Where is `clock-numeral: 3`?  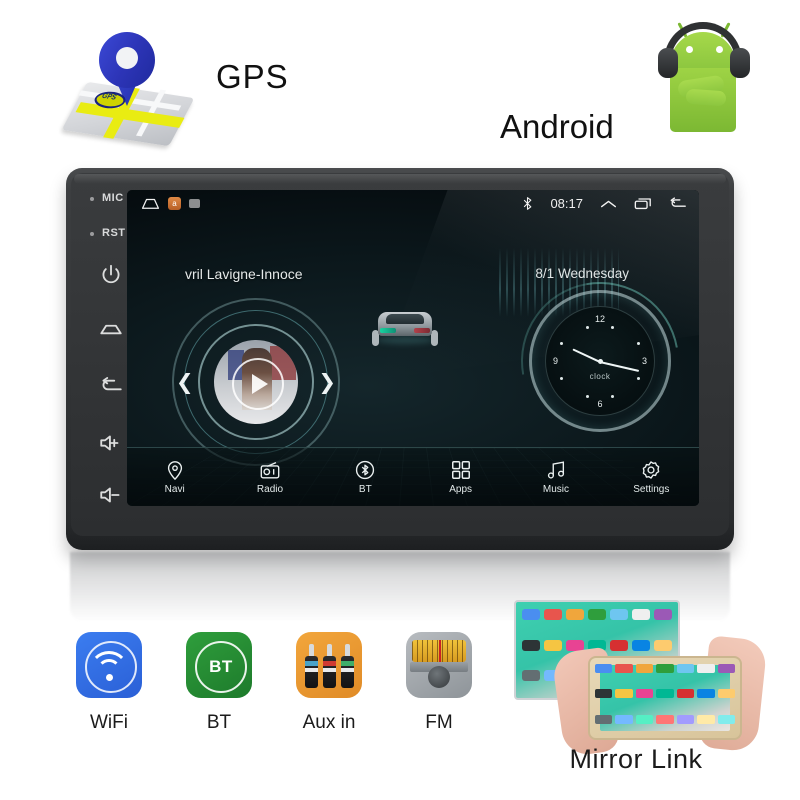 clock-numeral: 3 is located at coordinates (644, 361).